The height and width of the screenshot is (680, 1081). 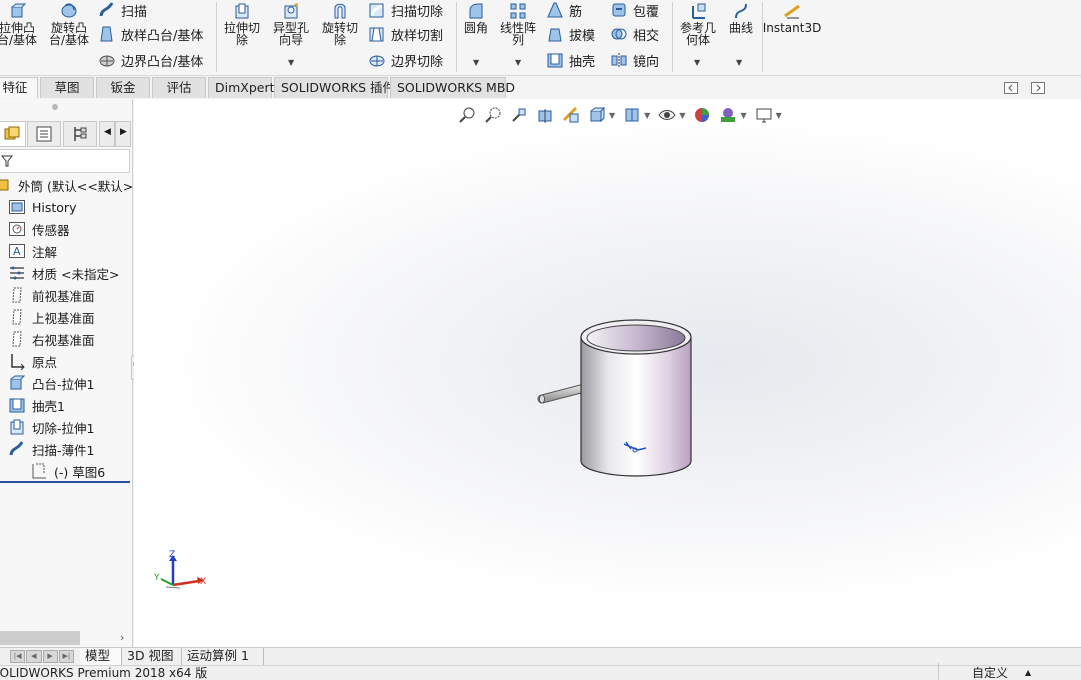 I want to click on feature-manager-tab, so click(x=13, y=134).